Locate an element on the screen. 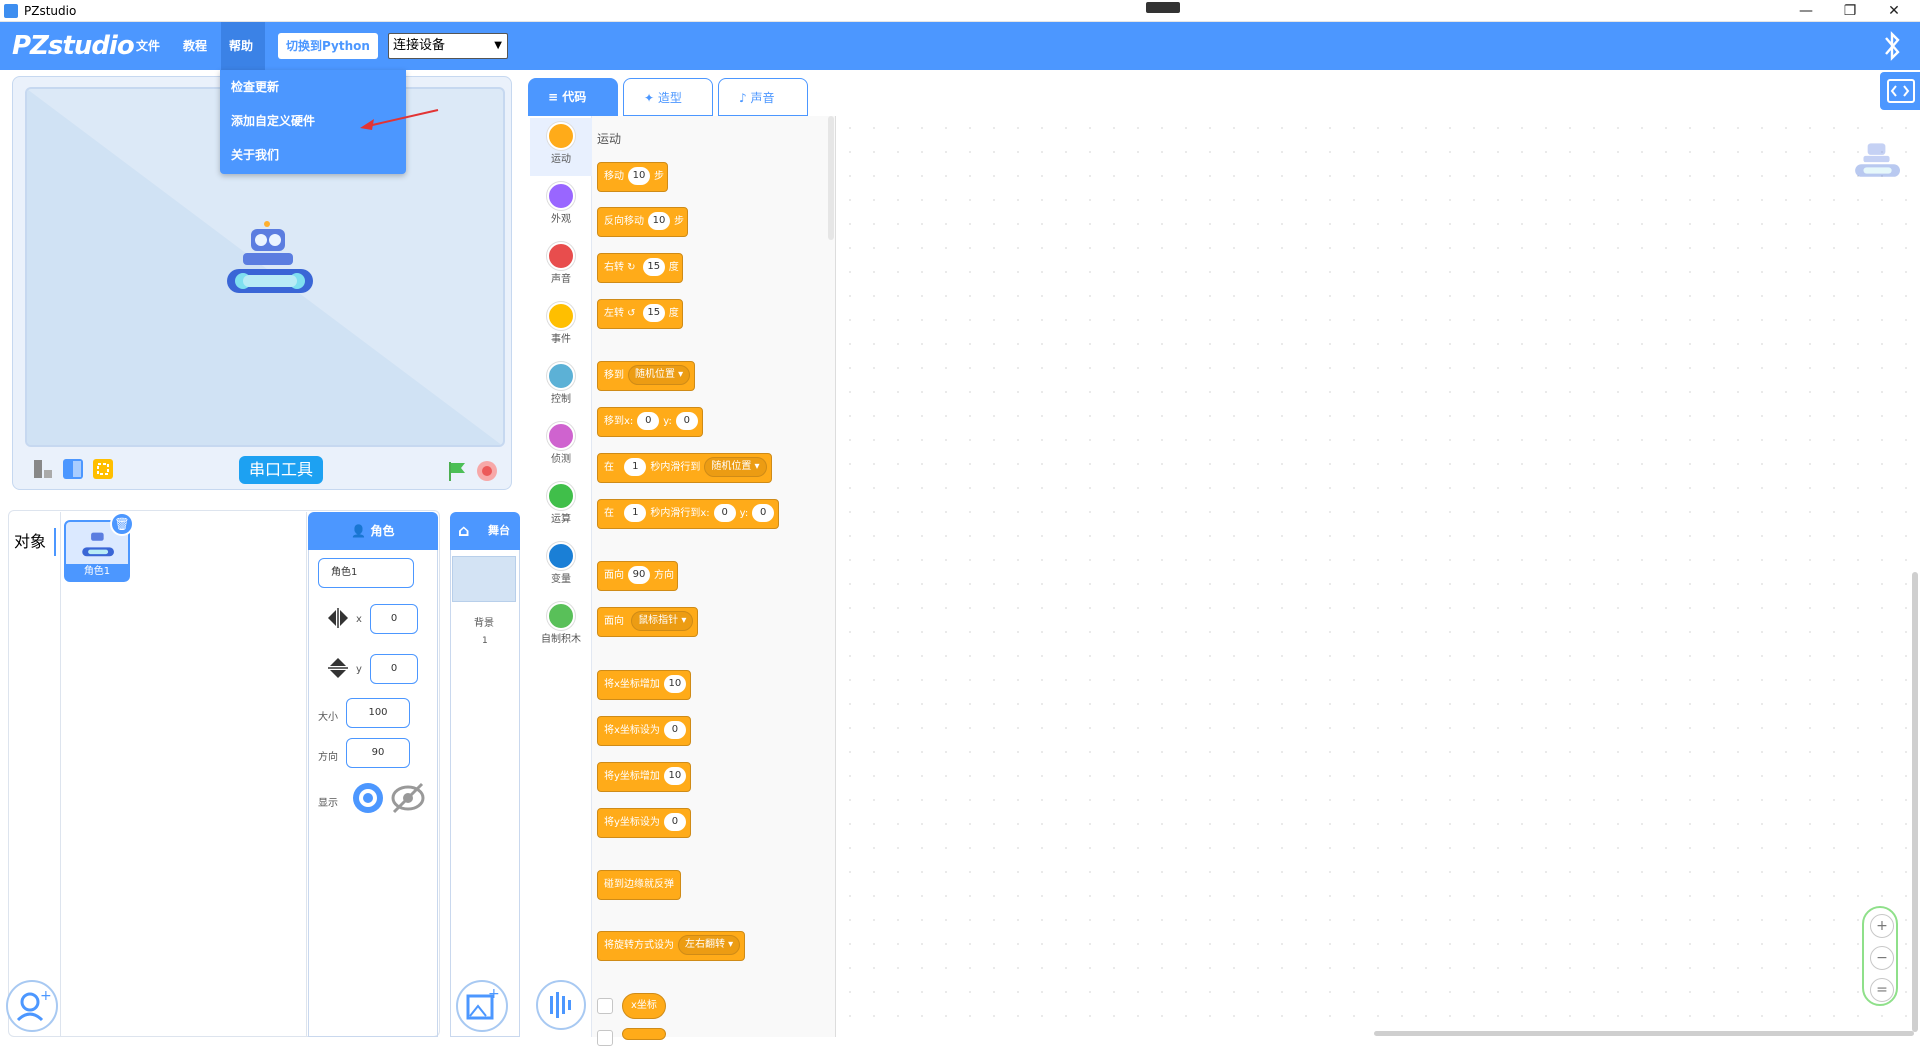 The image size is (1920, 1046). add-sprite-button: + is located at coordinates (32, 1006).